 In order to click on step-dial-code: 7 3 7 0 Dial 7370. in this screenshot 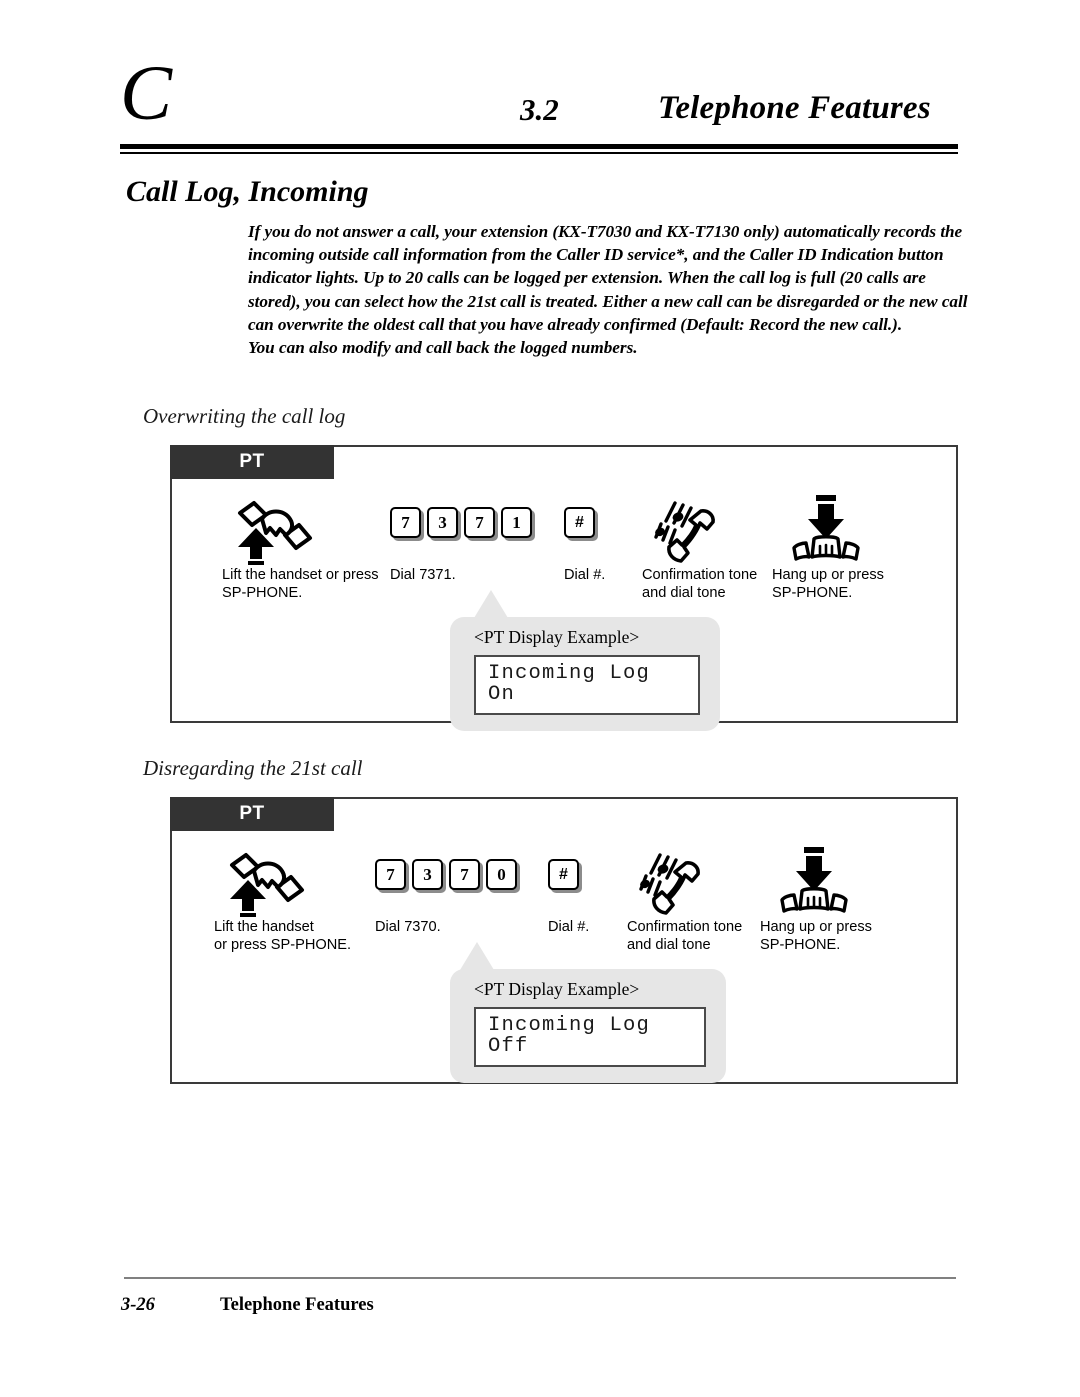, I will do `click(450, 892)`.